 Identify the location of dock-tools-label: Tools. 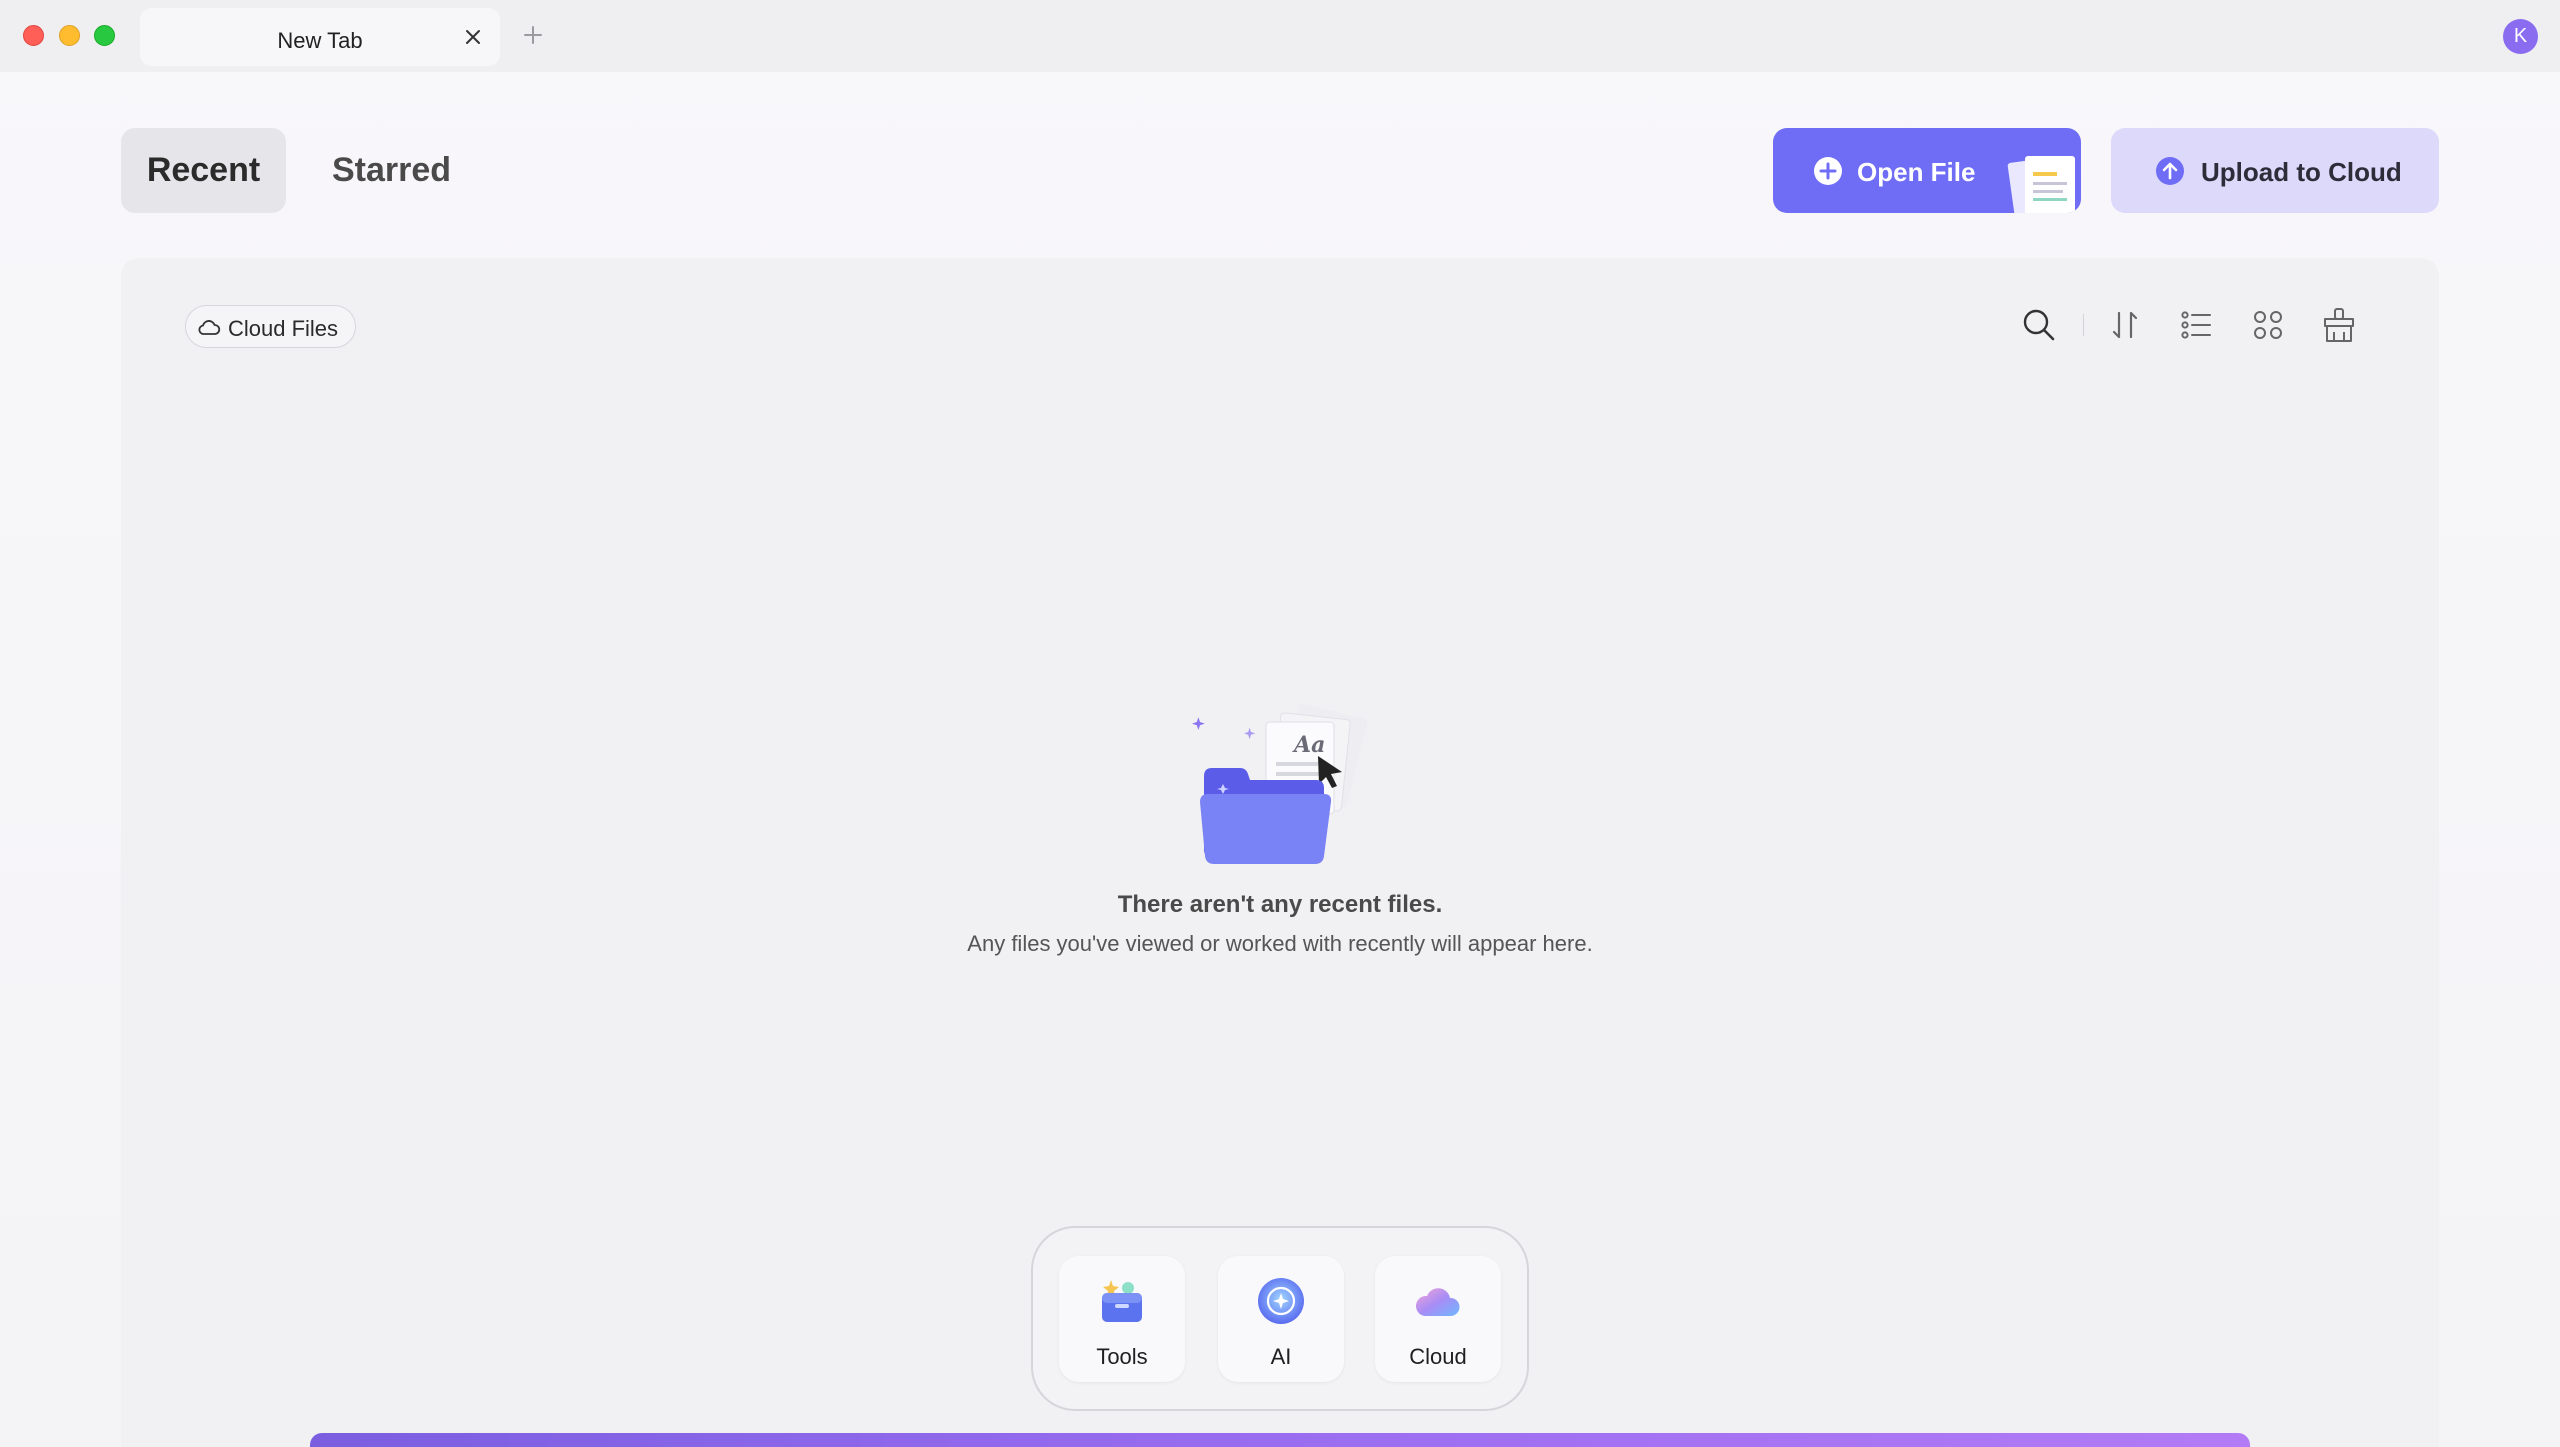
(1122, 1356).